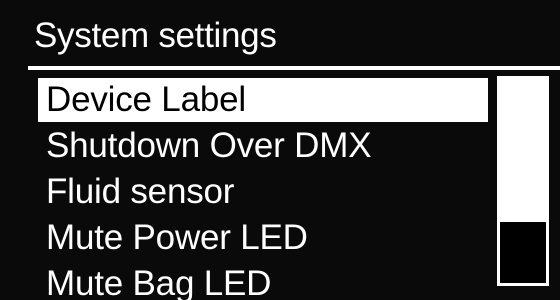 The width and height of the screenshot is (560, 300). What do you see at coordinates (263, 100) in the screenshot?
I see `menu-item-device-label: Device Label` at bounding box center [263, 100].